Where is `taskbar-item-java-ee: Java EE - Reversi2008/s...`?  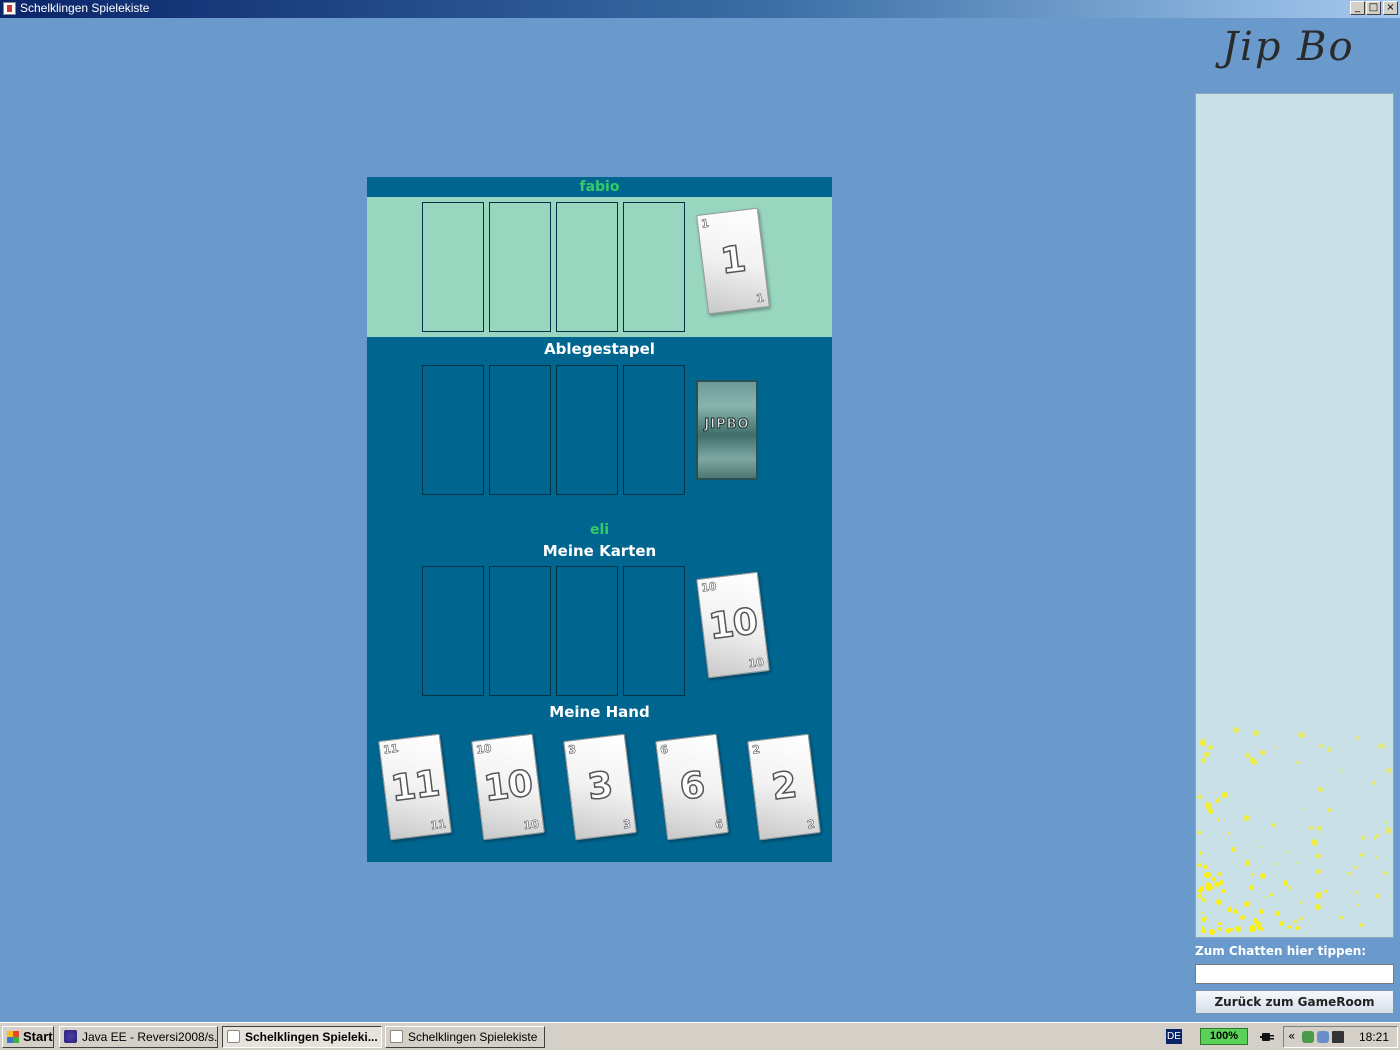
taskbar-item-java-ee: Java EE - Reversi2008/s... is located at coordinates (138, 1037).